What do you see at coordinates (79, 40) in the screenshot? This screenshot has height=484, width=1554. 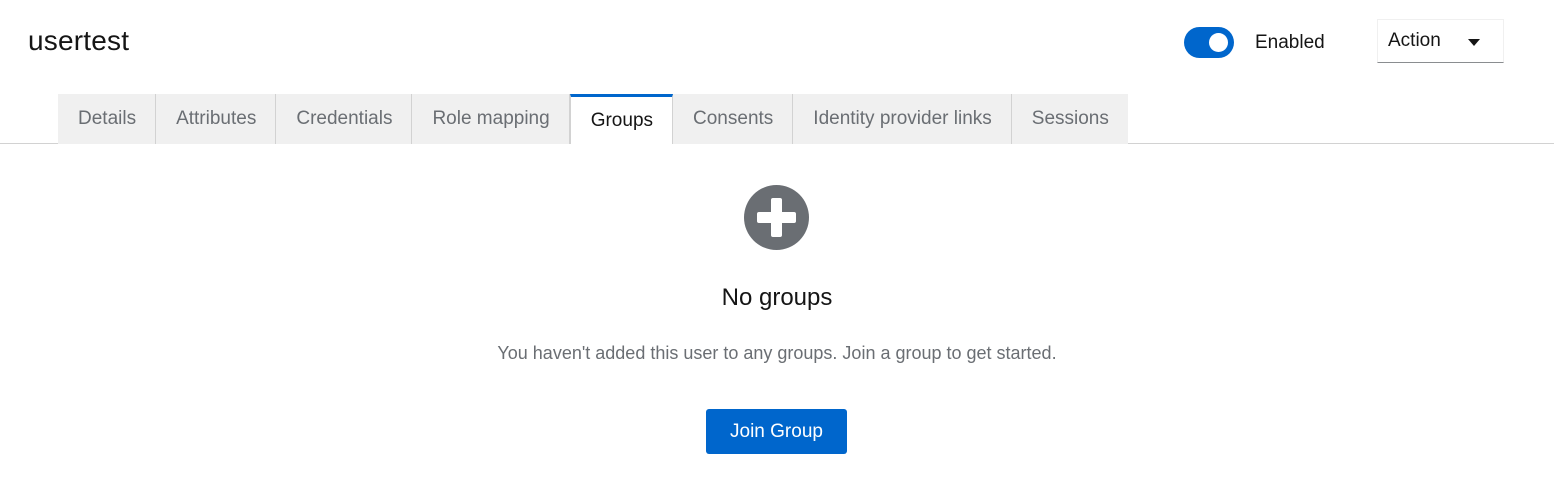 I see `page-title: usertest` at bounding box center [79, 40].